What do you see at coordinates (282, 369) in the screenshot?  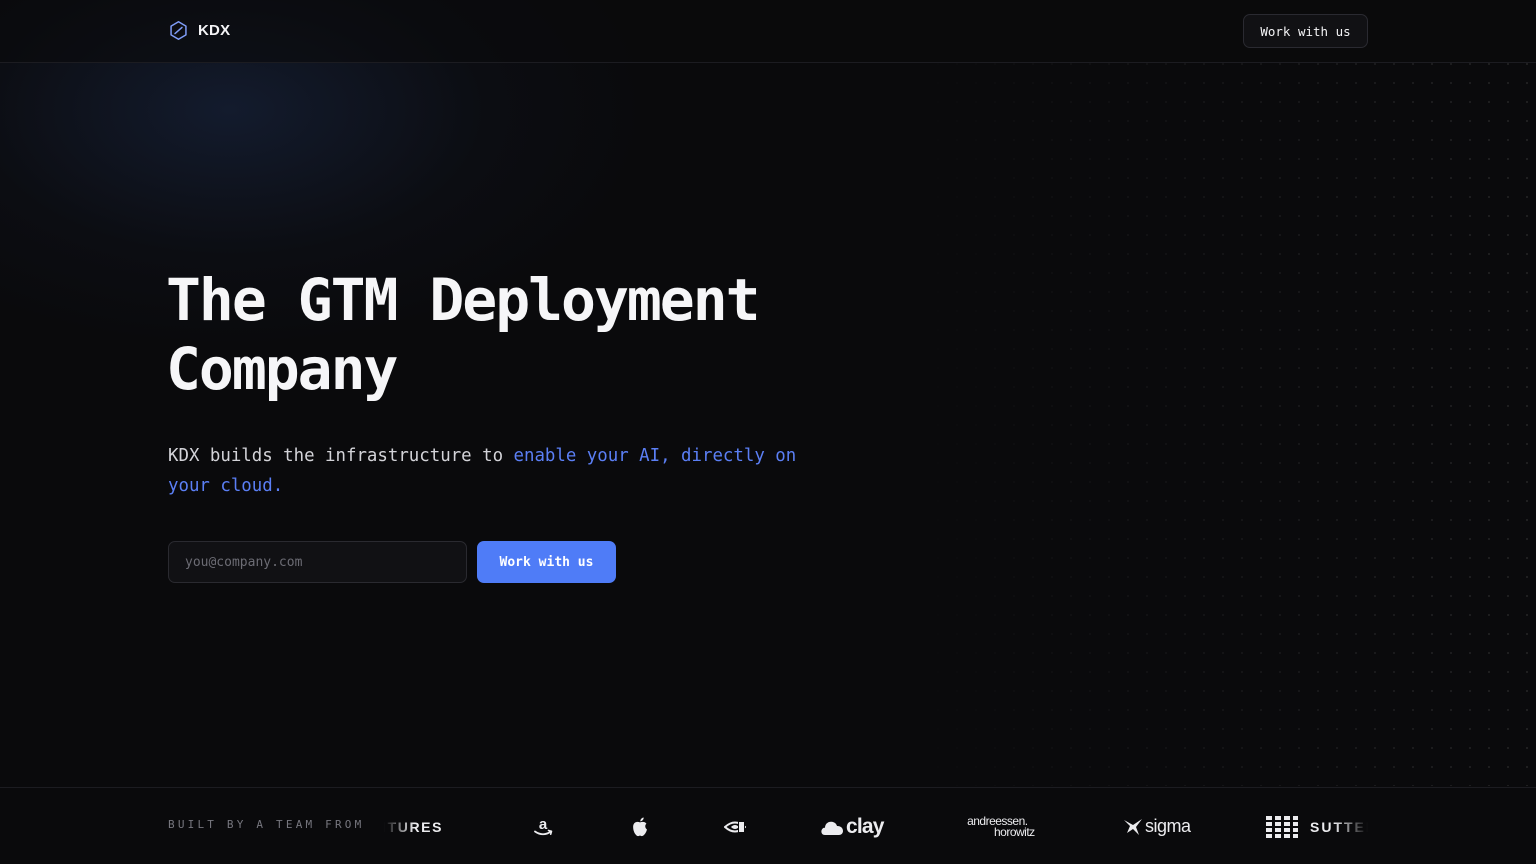 I see `hero-title-line2: Company` at bounding box center [282, 369].